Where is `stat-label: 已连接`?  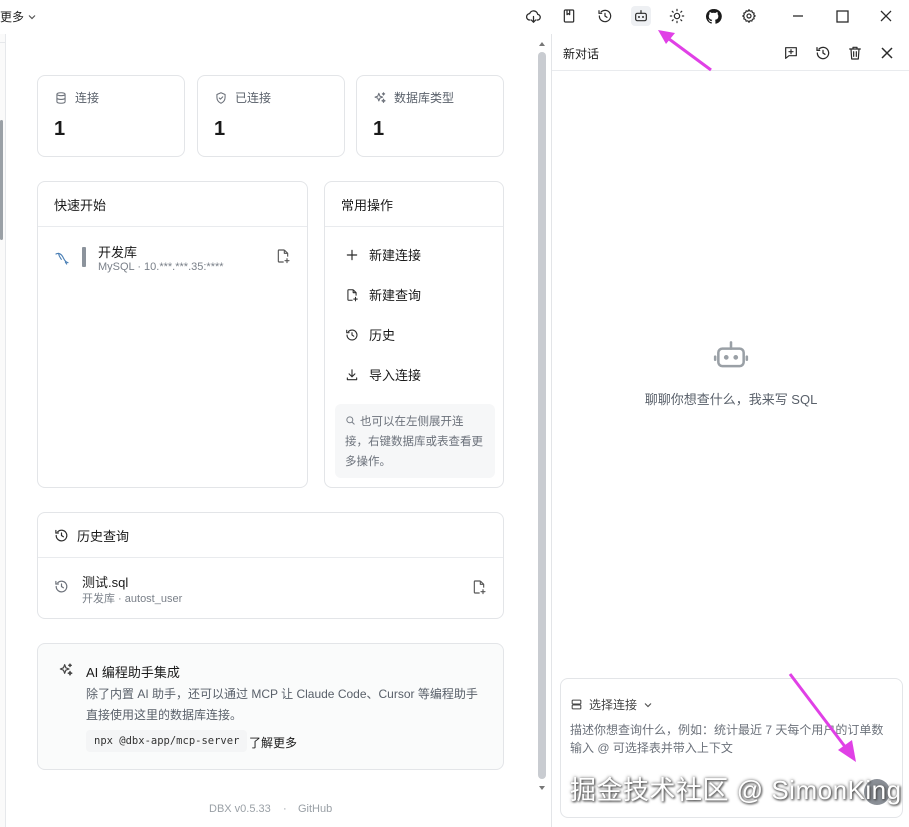
stat-label: 已连接 is located at coordinates (242, 97).